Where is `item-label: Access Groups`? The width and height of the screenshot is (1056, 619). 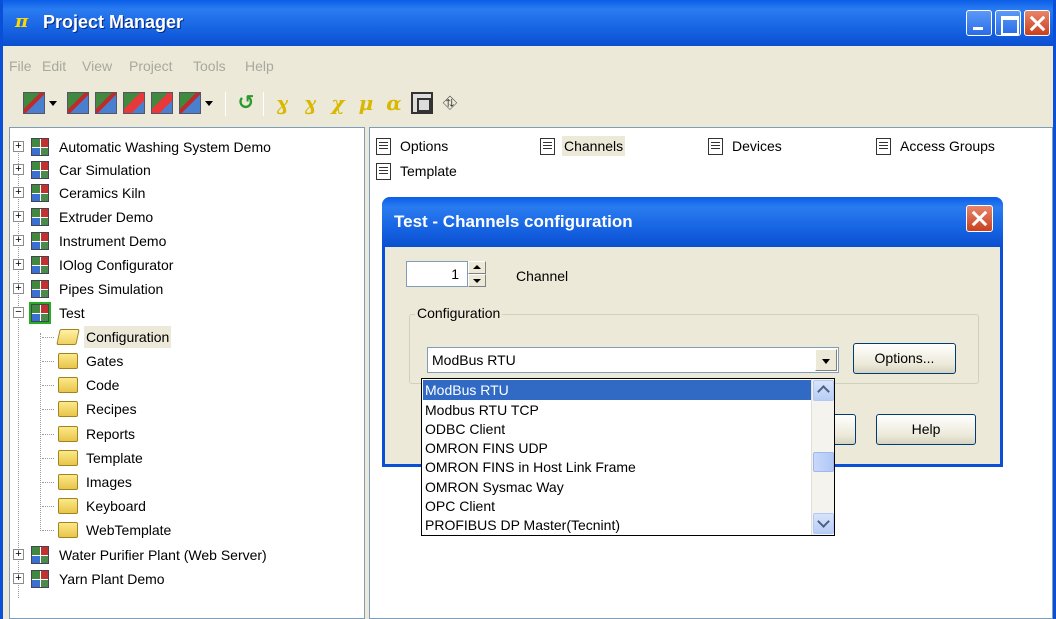 item-label: Access Groups is located at coordinates (947, 146).